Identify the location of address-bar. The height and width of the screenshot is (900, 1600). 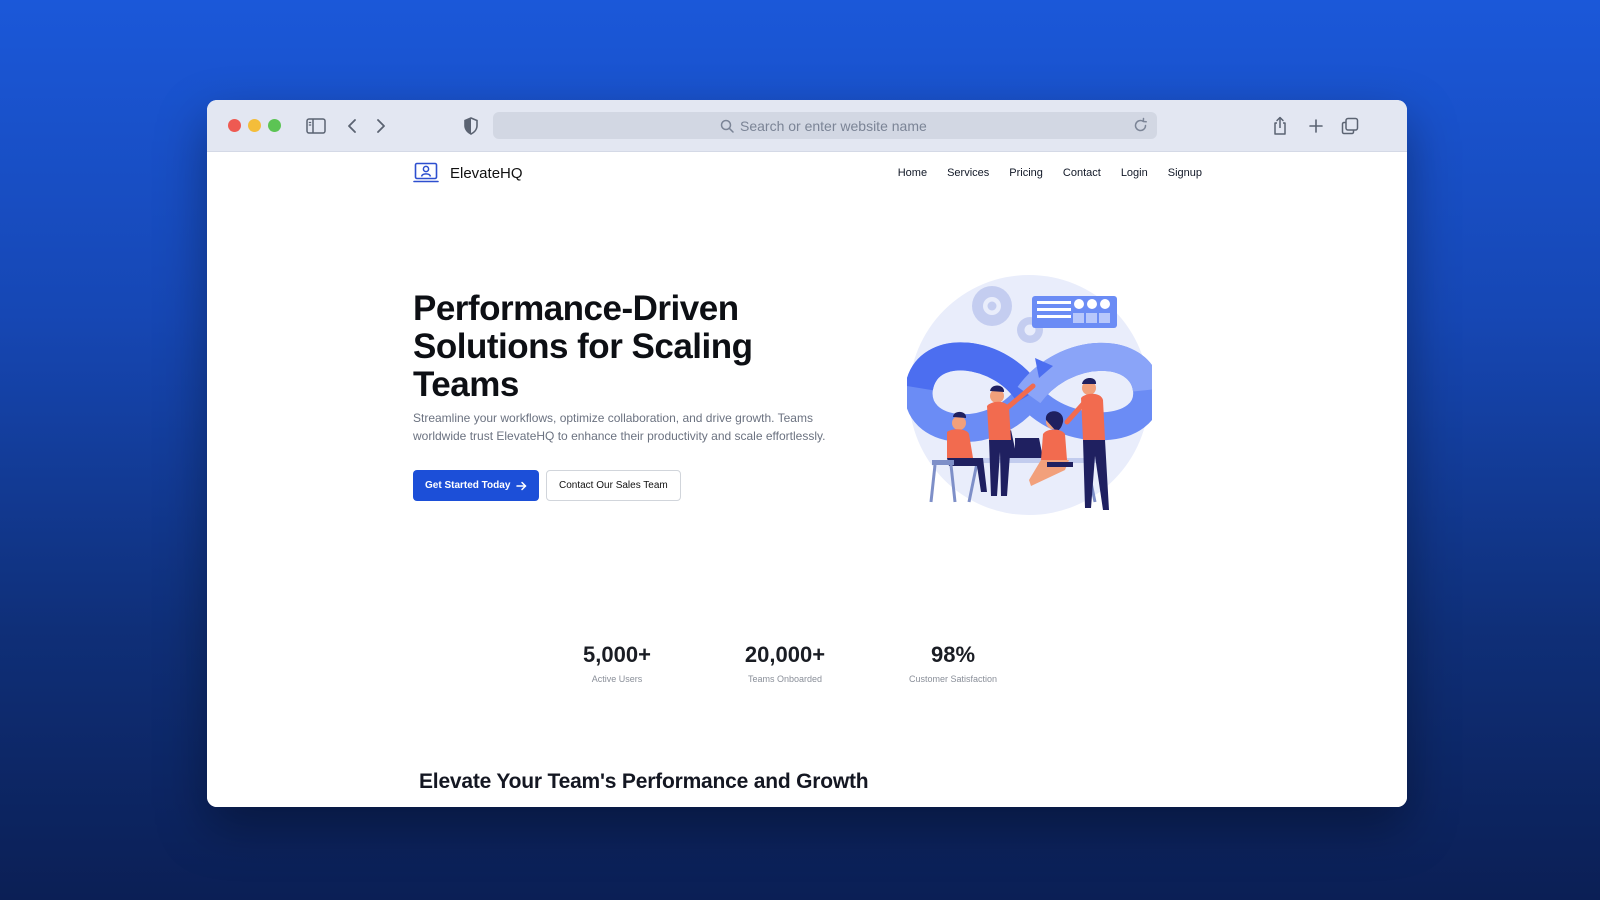
(825, 125).